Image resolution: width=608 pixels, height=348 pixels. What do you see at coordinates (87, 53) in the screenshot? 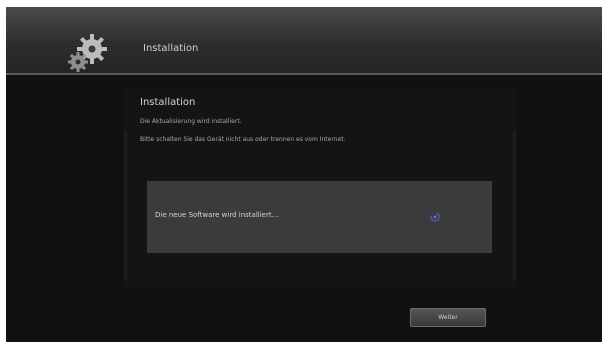
I see `gear-icon` at bounding box center [87, 53].